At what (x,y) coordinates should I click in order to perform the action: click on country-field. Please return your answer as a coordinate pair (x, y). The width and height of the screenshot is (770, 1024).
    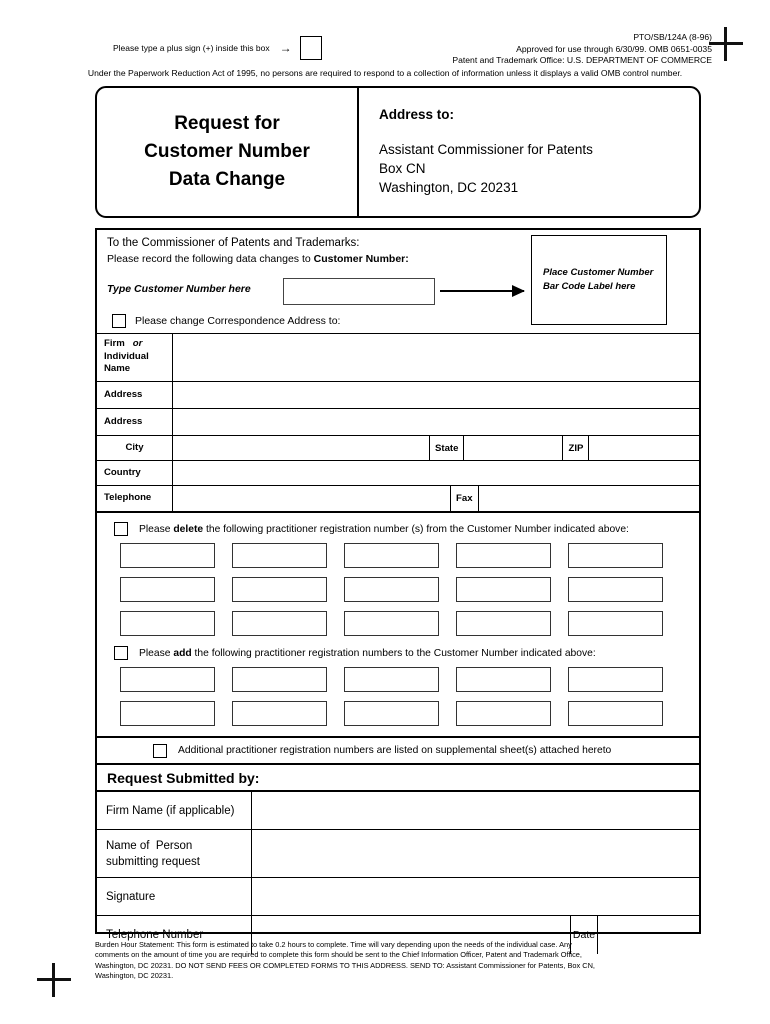
    Looking at the image, I should click on (436, 473).